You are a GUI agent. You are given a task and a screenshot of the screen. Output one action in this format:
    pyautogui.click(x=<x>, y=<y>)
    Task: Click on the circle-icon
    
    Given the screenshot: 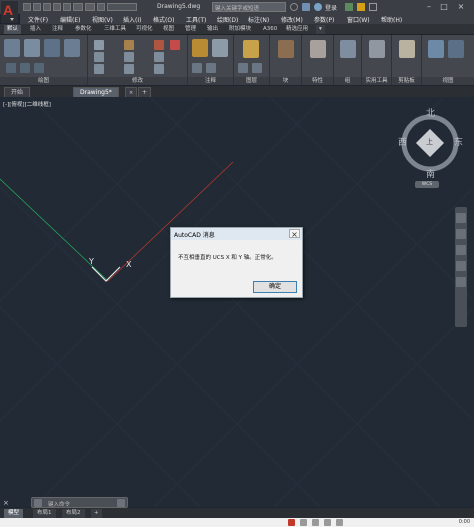 What is the action you would take?
    pyautogui.click(x=52, y=48)
    